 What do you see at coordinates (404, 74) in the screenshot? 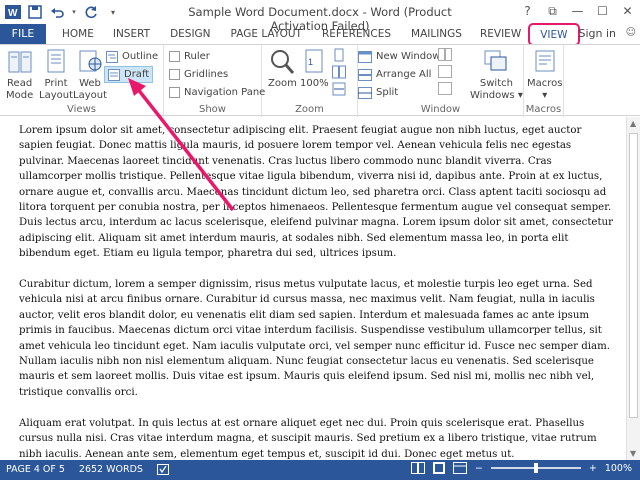
I see `arrange-all-label: Arrange All` at bounding box center [404, 74].